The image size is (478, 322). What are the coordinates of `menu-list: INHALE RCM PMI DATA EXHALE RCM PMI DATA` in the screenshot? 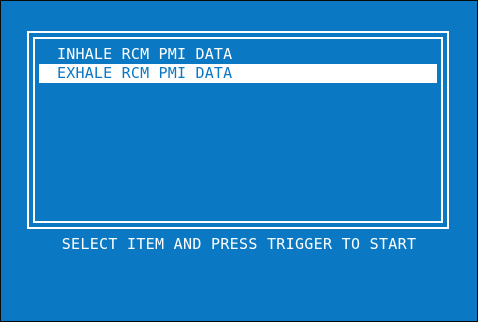 It's located at (238, 64).